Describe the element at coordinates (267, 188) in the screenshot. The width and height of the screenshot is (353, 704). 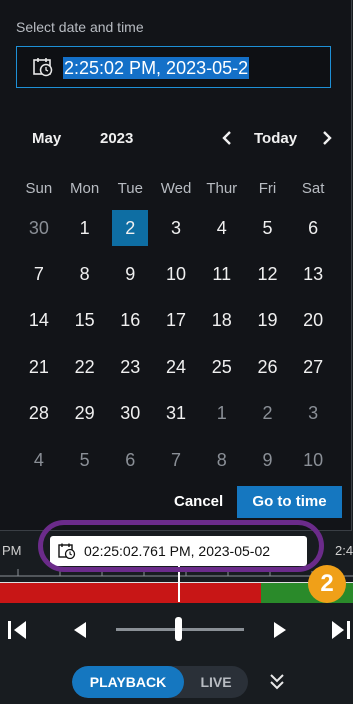
I see `weekday-label: Fri` at that location.